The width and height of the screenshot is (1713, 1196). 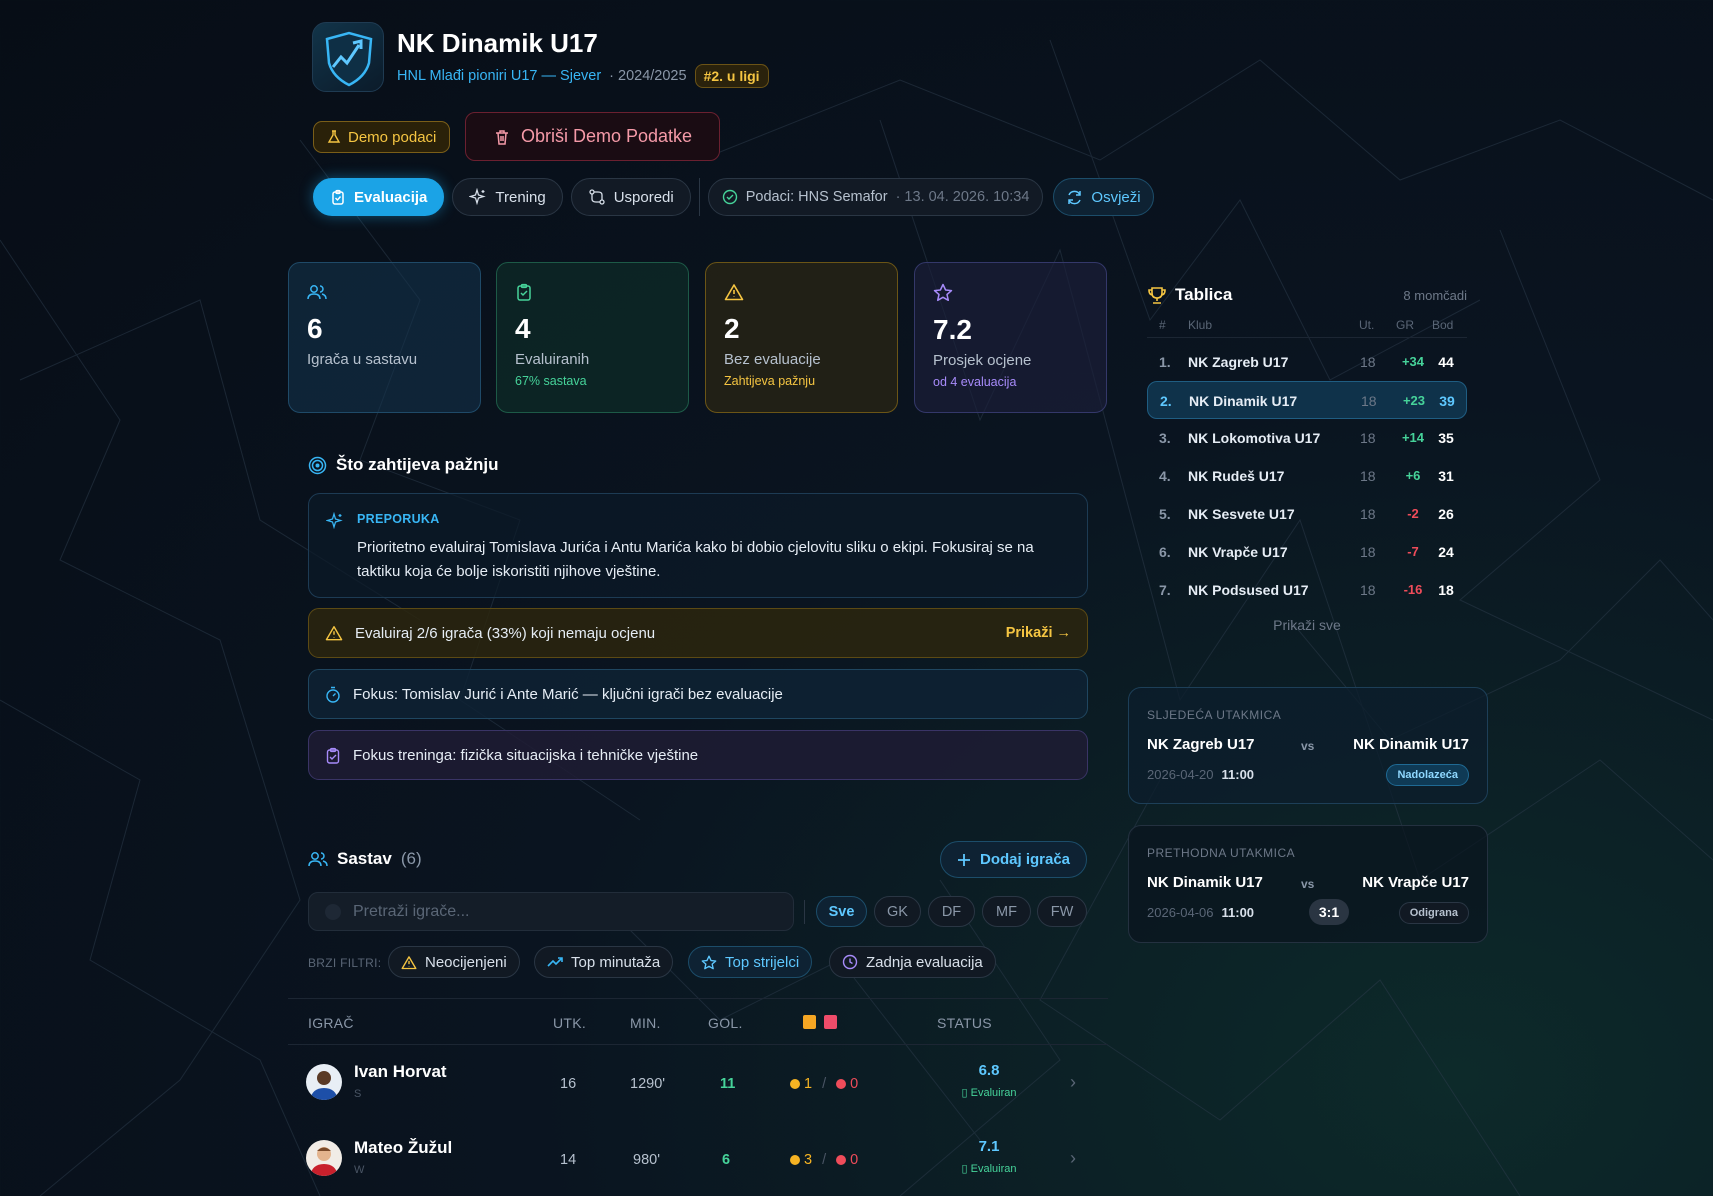 I want to click on standings-row: 3. NK Lokomotiva U17 18 +14 35, so click(x=1307, y=438).